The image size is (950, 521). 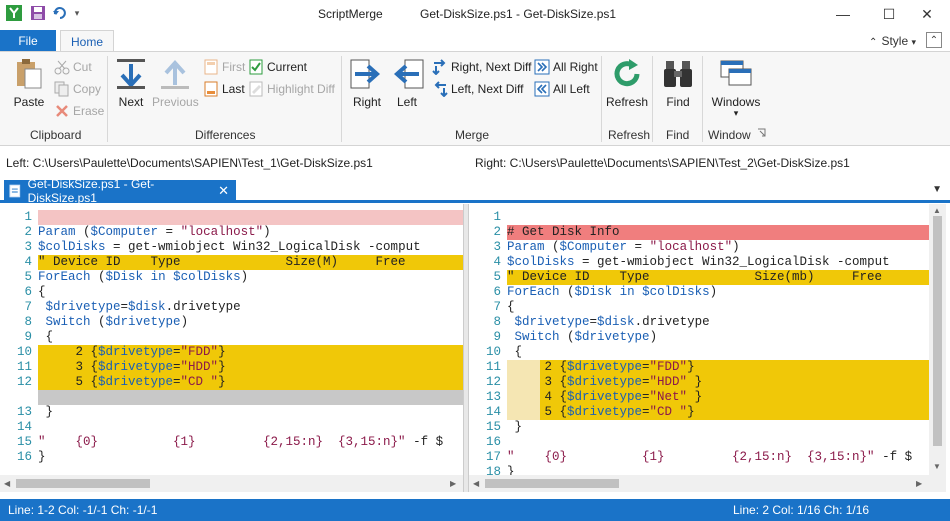 I want to click on code-line: 5 " Device ID Type Size(mb) Free, so click(x=699, y=277).